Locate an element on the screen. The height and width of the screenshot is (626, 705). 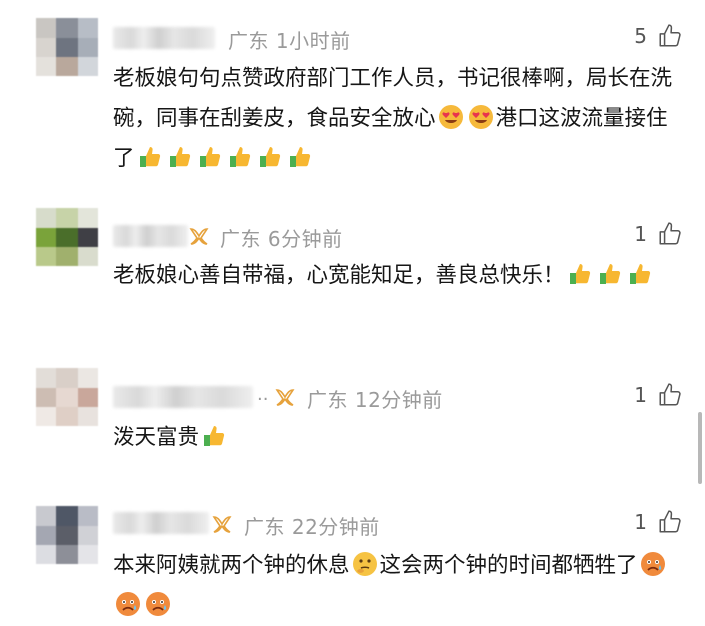
timestamp-label: 12分钟前 is located at coordinates (398, 400).